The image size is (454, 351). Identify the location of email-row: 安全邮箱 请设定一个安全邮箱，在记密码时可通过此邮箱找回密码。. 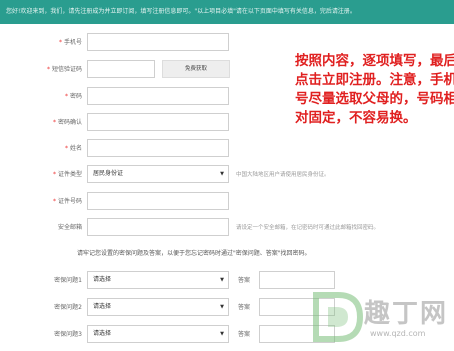
(227, 228).